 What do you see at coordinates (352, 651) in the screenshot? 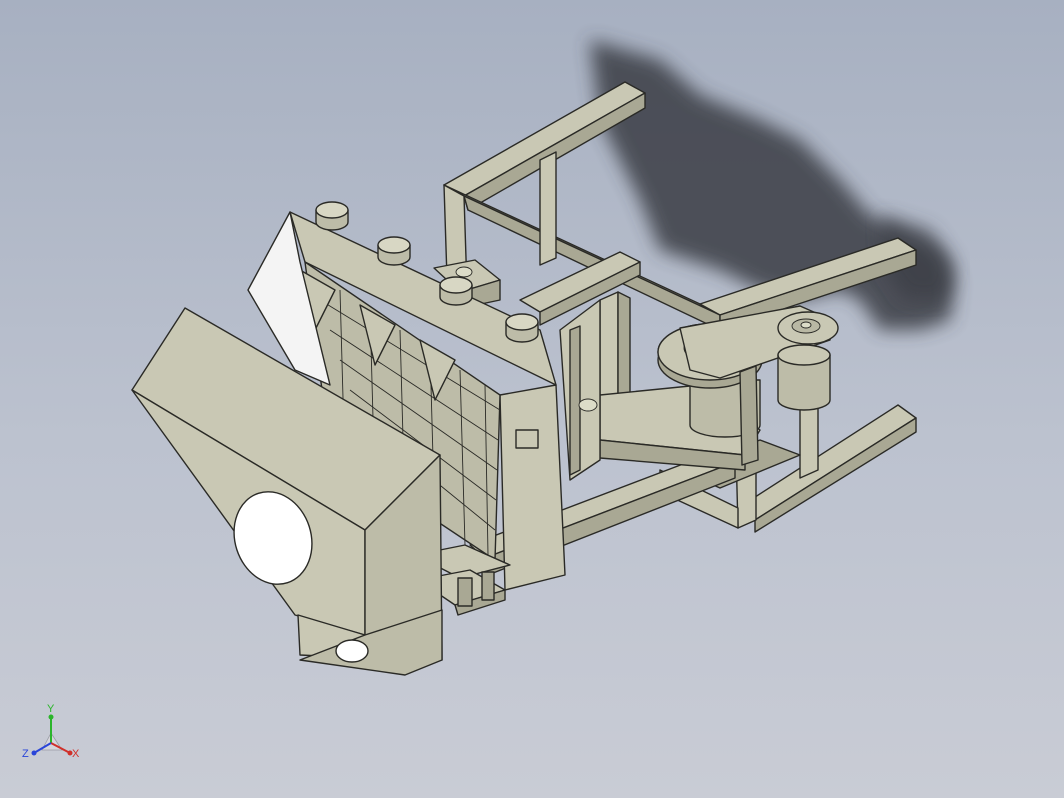
I see `housing-lower-hole` at bounding box center [352, 651].